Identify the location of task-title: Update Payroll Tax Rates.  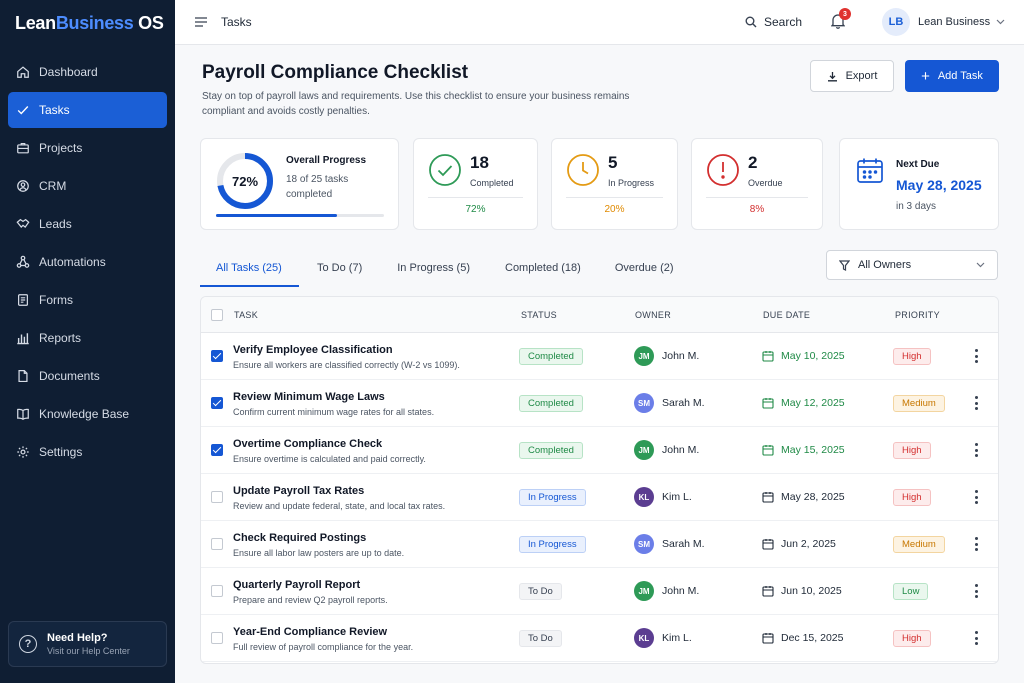
(298, 491).